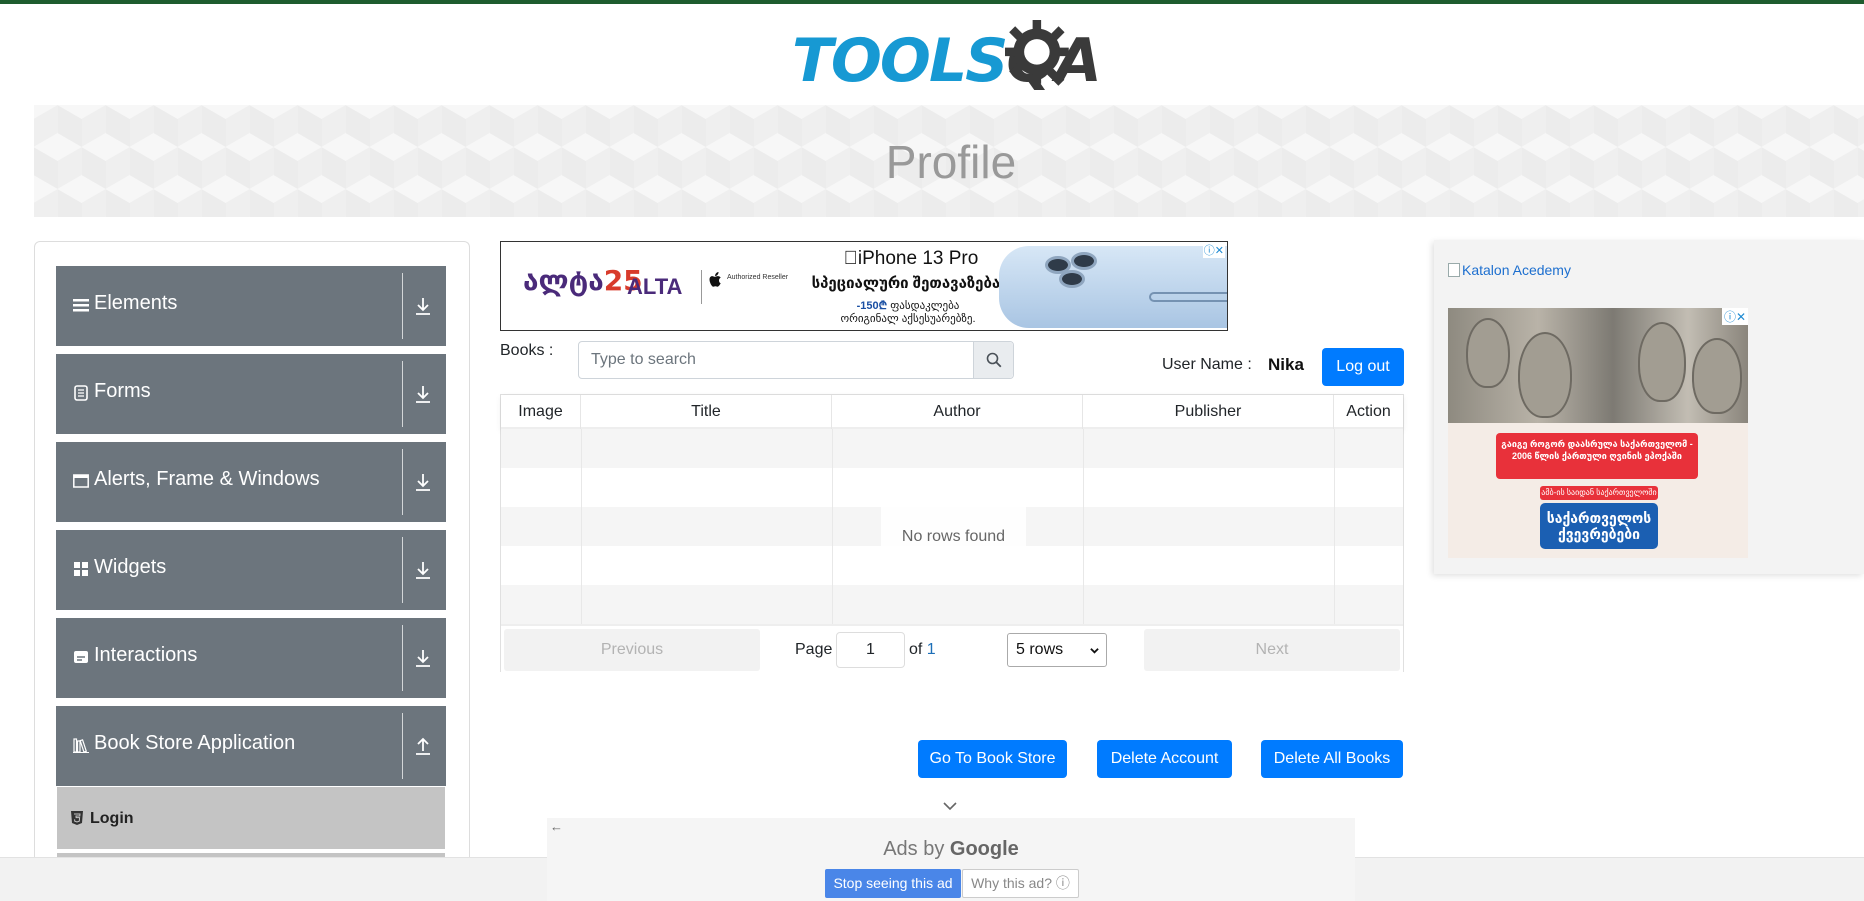 Image resolution: width=1864 pixels, height=901 pixels. I want to click on ad-brand-prefix: ალტა, so click(563, 280).